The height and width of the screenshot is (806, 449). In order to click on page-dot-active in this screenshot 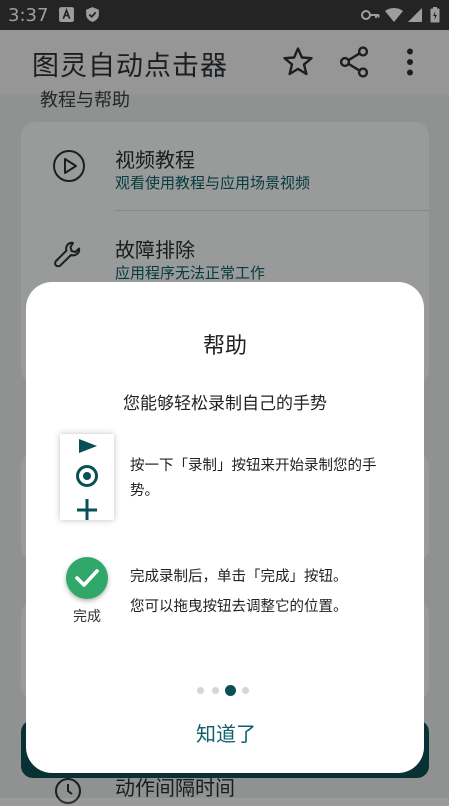, I will do `click(230, 690)`.